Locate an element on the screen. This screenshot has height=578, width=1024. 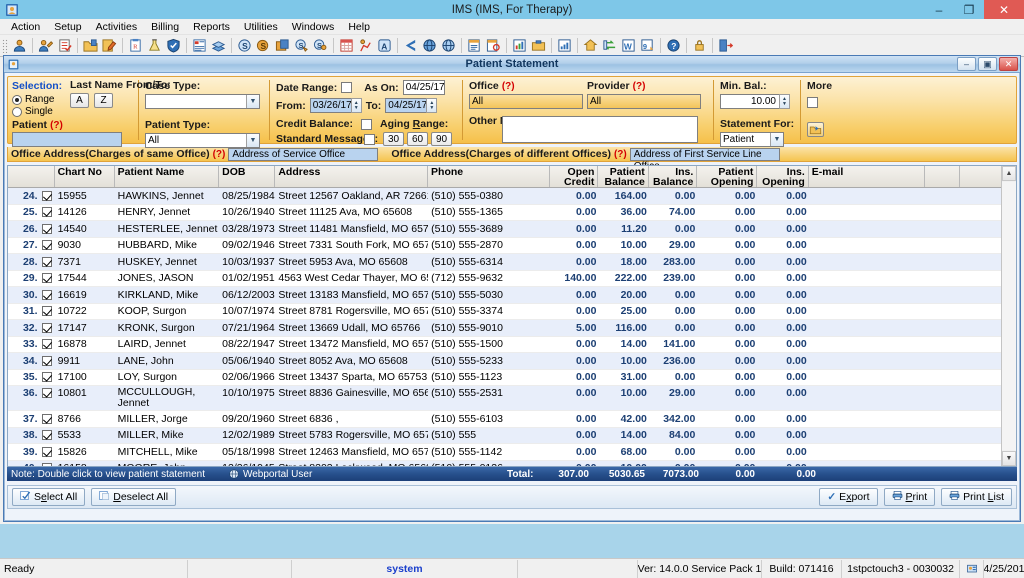
same-office-help-icon: (?) is located at coordinates (219, 154).